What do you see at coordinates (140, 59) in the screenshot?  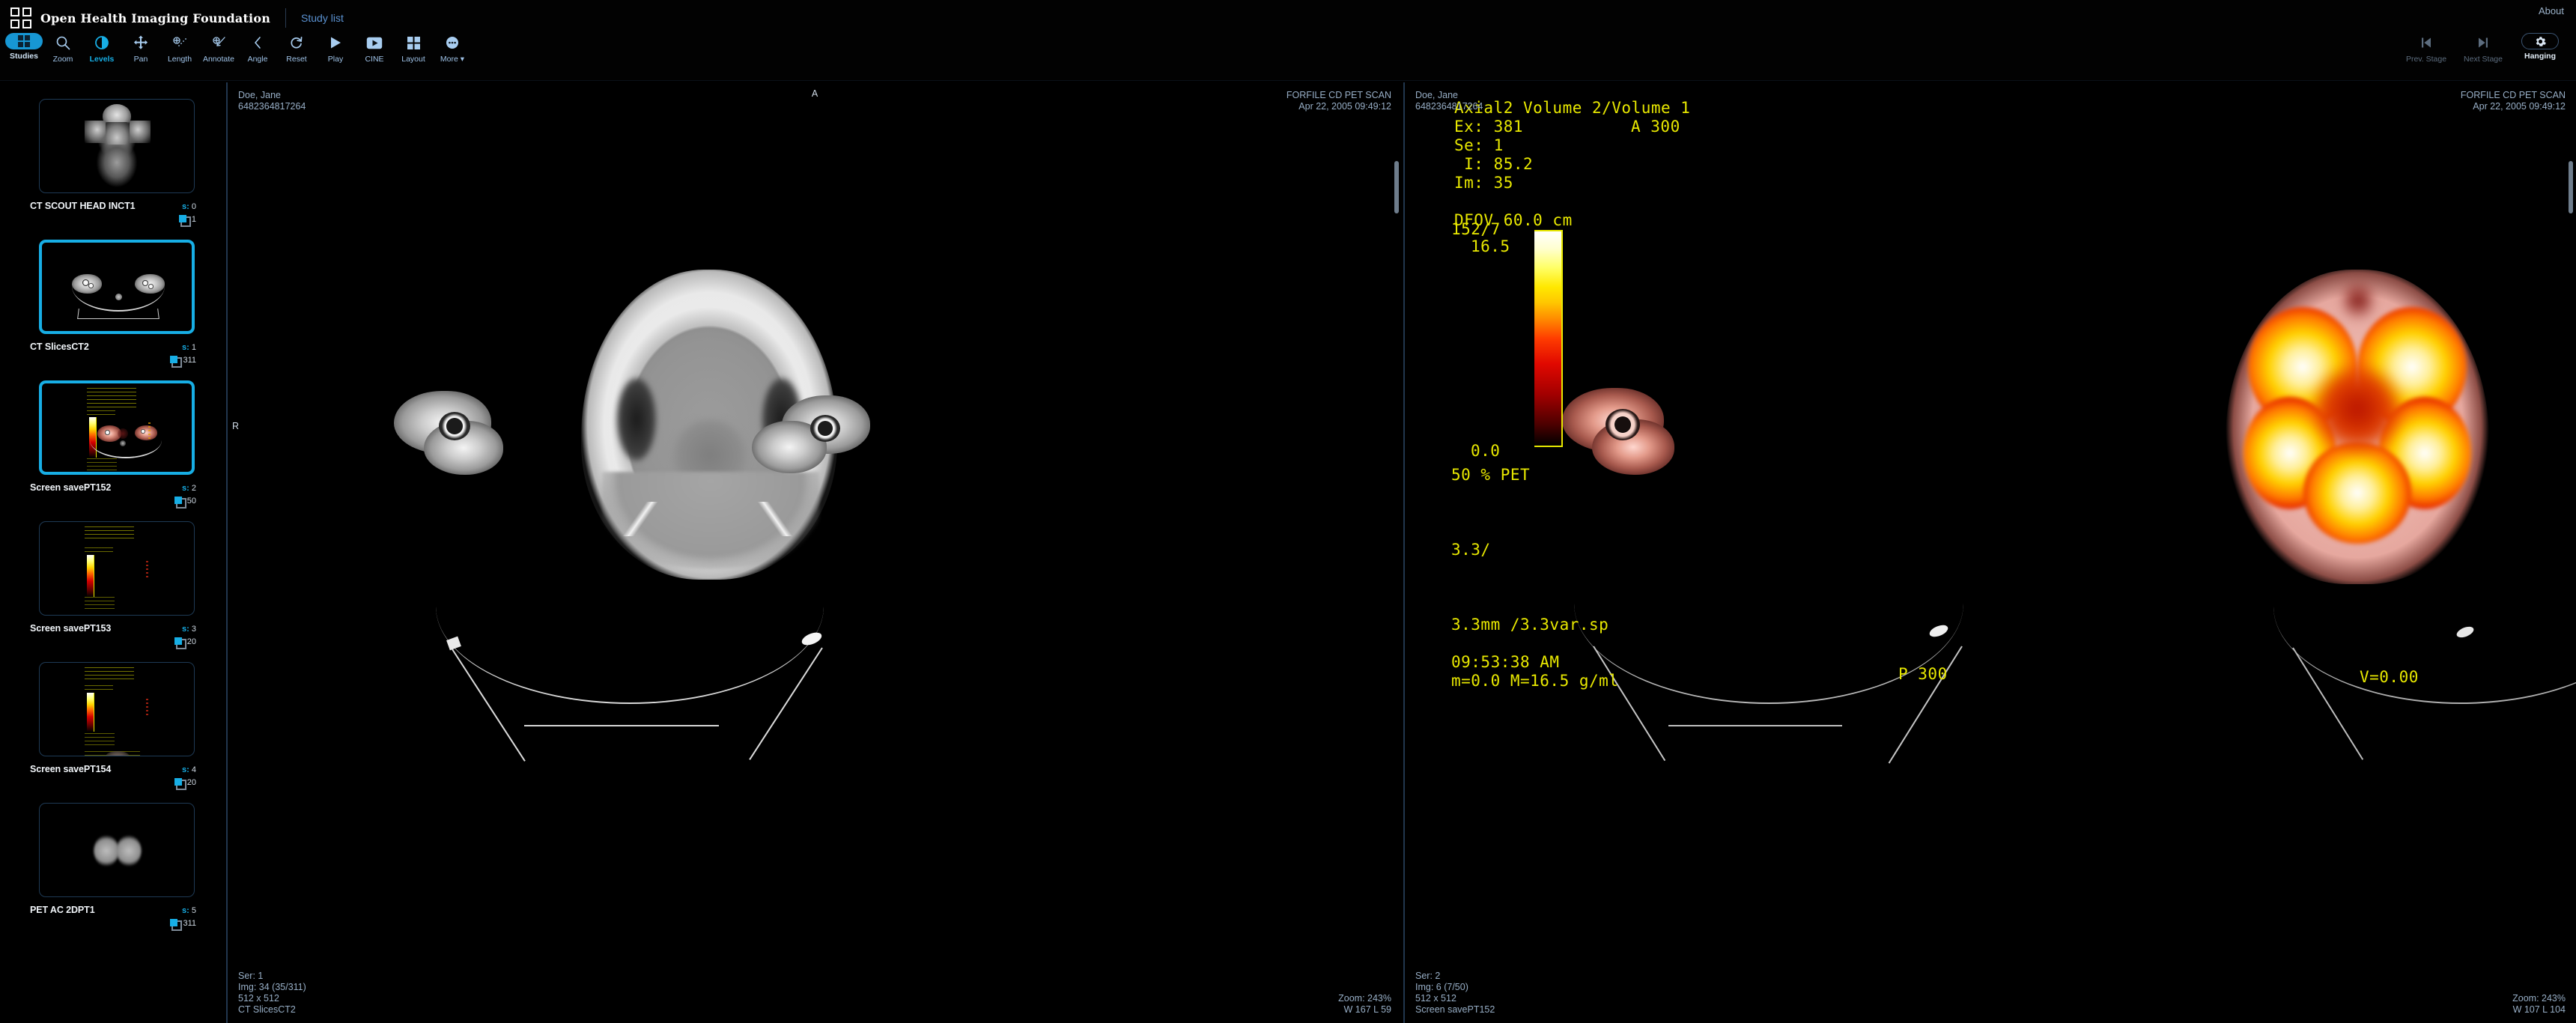 I see `tool-pan-label: Pan` at bounding box center [140, 59].